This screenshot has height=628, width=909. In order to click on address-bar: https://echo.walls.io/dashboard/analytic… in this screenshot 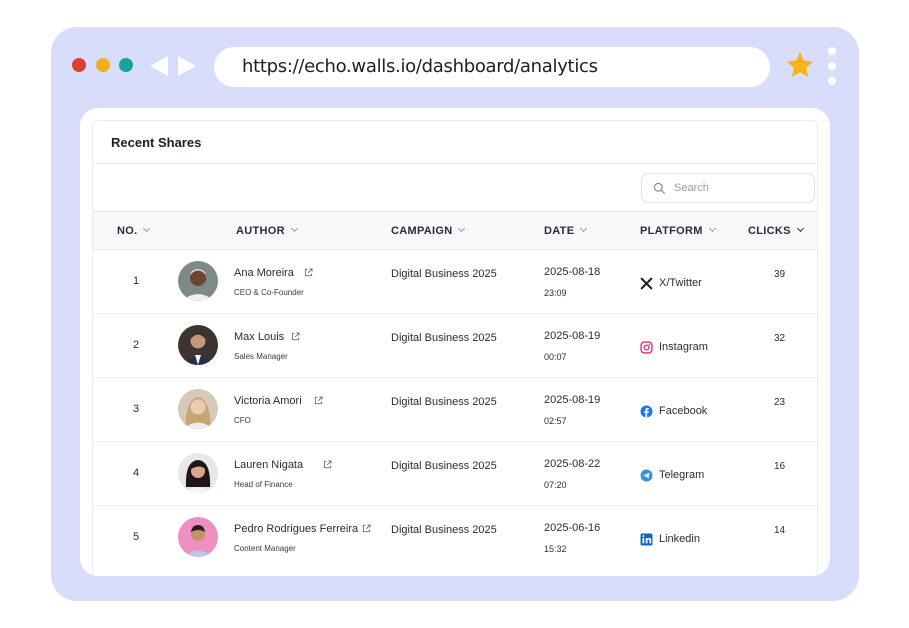, I will do `click(492, 67)`.